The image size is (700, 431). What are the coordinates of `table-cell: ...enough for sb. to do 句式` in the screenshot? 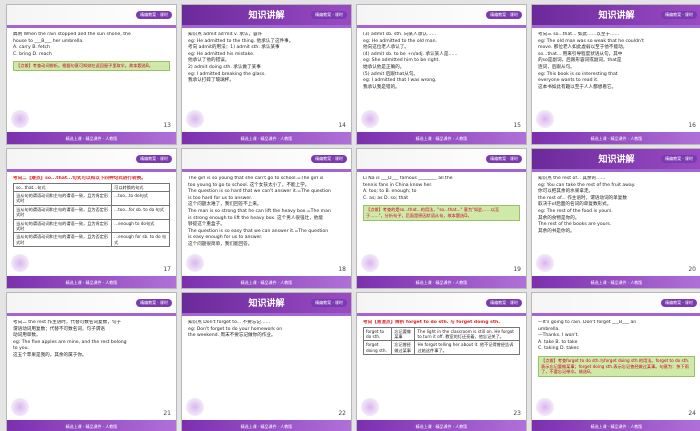 It's located at (140, 240).